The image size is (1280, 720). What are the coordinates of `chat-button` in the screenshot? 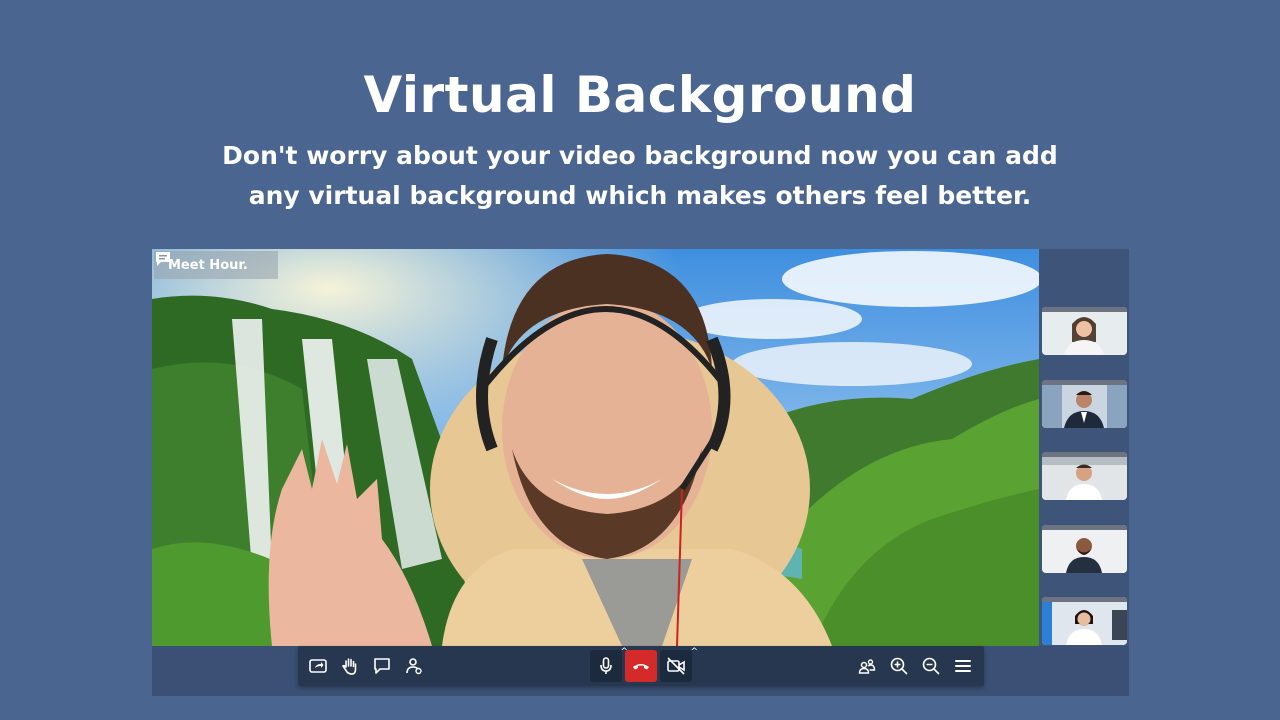 It's located at (382, 666).